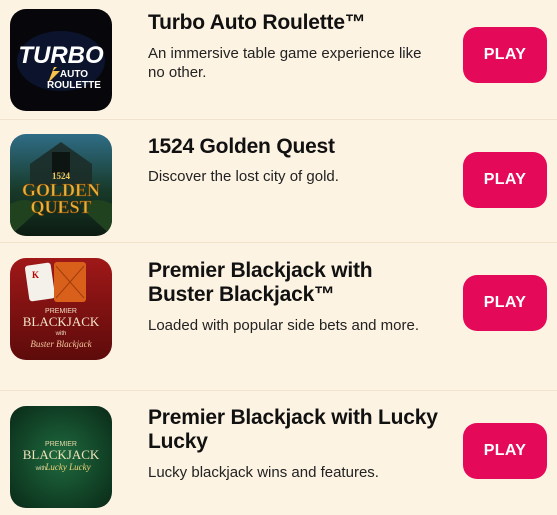 Image resolution: width=557 pixels, height=515 pixels. Describe the element at coordinates (74, 85) in the screenshot. I see `svg-text: ROULETTE` at that location.